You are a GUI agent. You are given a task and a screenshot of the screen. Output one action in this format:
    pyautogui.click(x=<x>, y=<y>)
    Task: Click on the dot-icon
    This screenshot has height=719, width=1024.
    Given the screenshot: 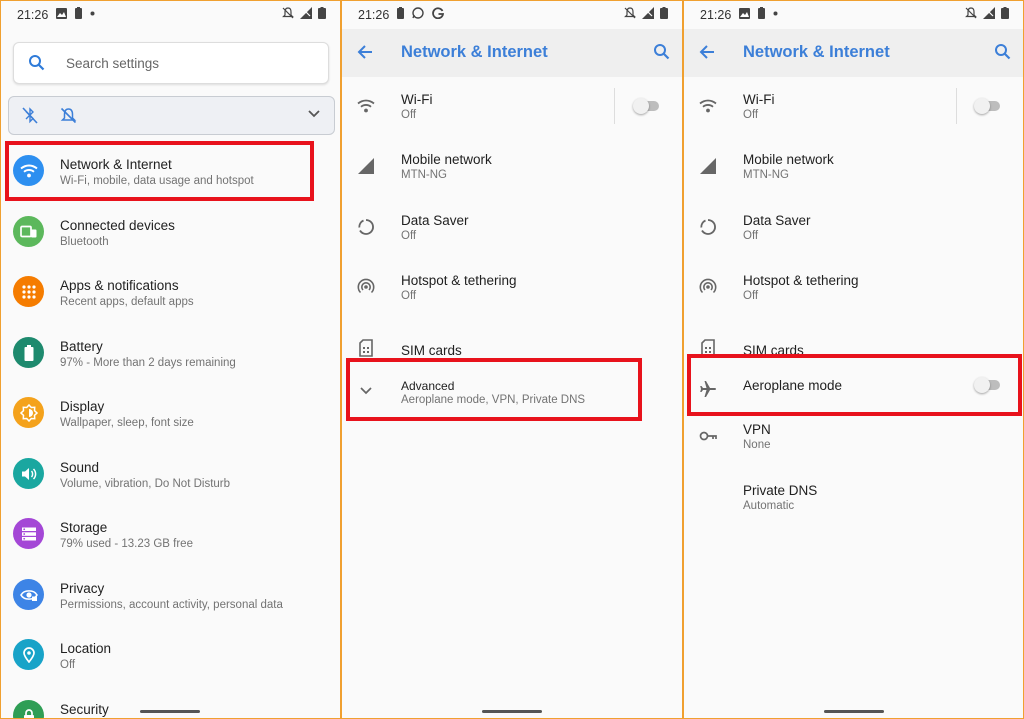 What is the action you would take?
    pyautogui.click(x=92, y=13)
    